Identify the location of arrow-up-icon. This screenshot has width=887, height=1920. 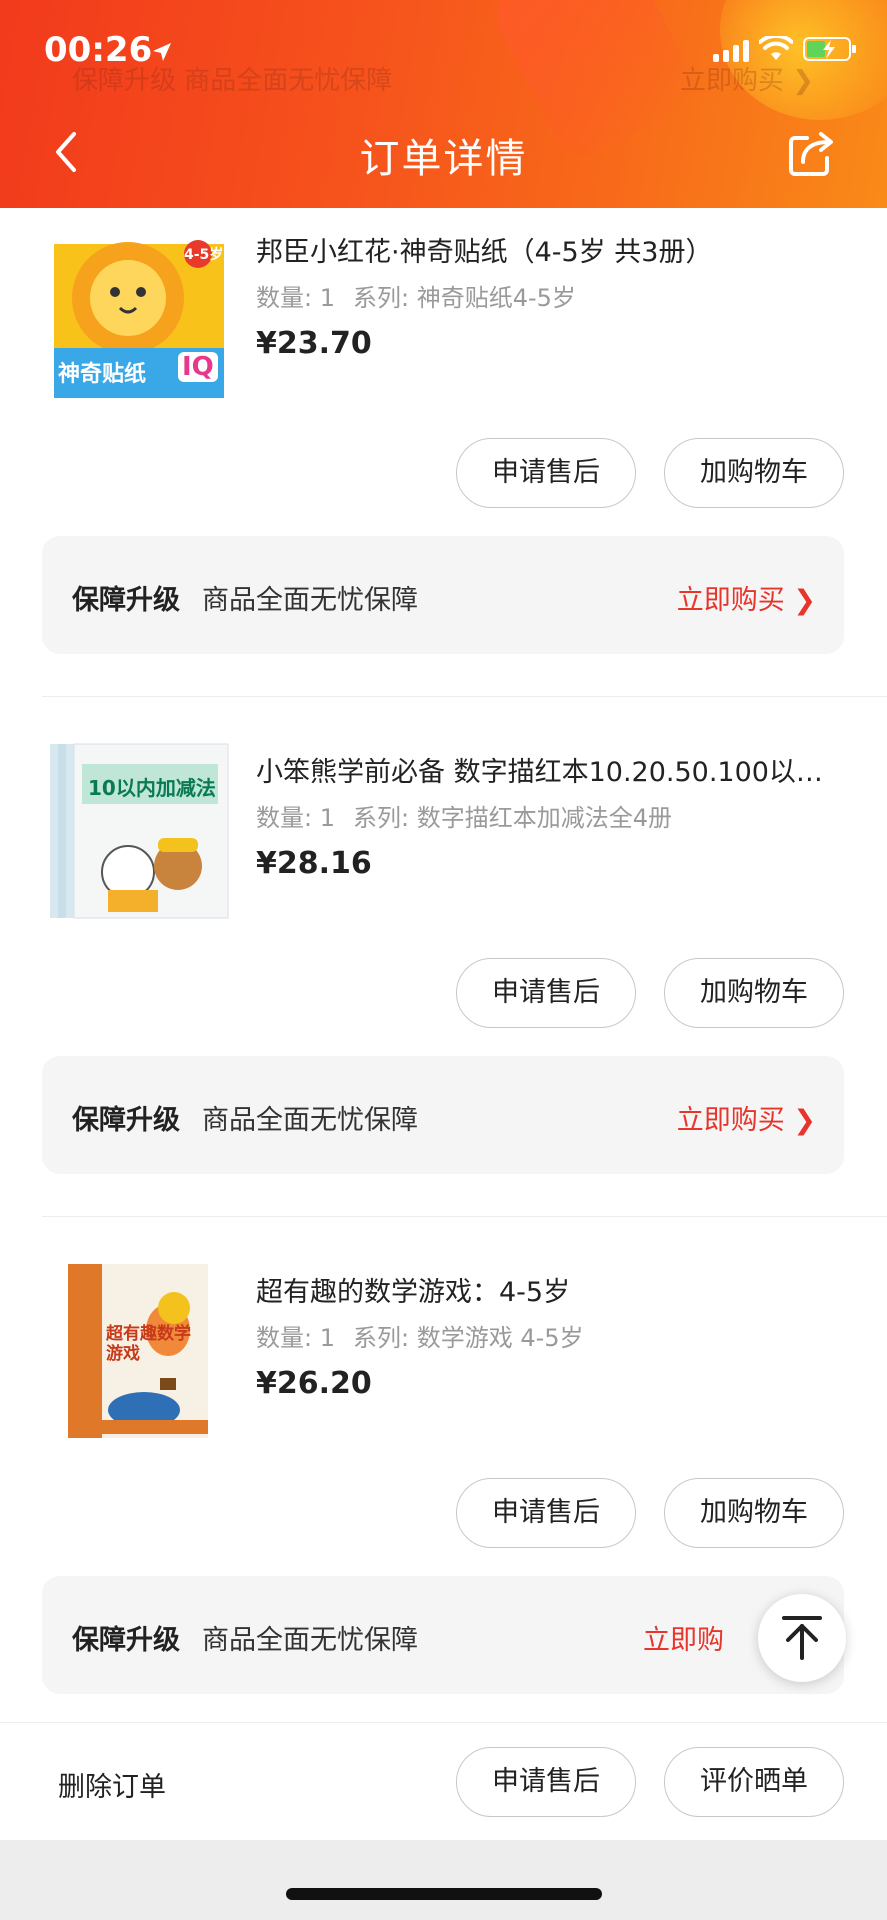
(802, 1638).